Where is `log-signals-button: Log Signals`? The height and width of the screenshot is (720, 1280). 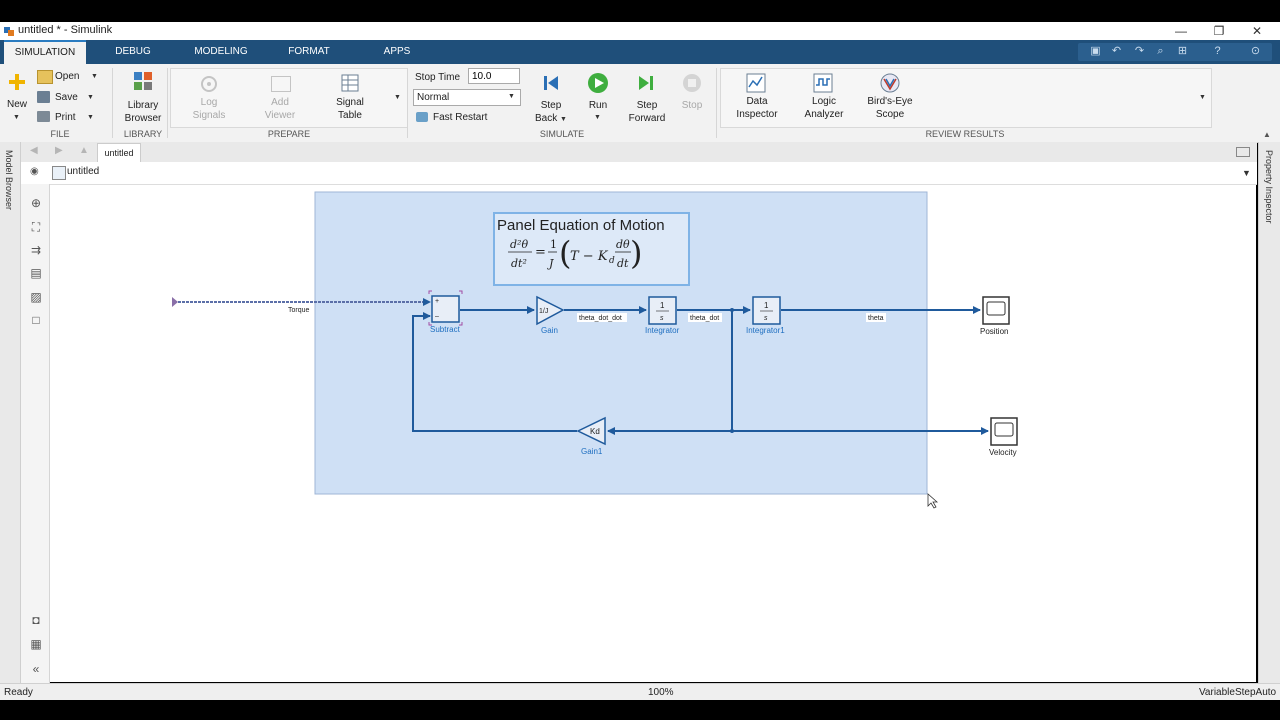 log-signals-button: Log Signals is located at coordinates (209, 109).